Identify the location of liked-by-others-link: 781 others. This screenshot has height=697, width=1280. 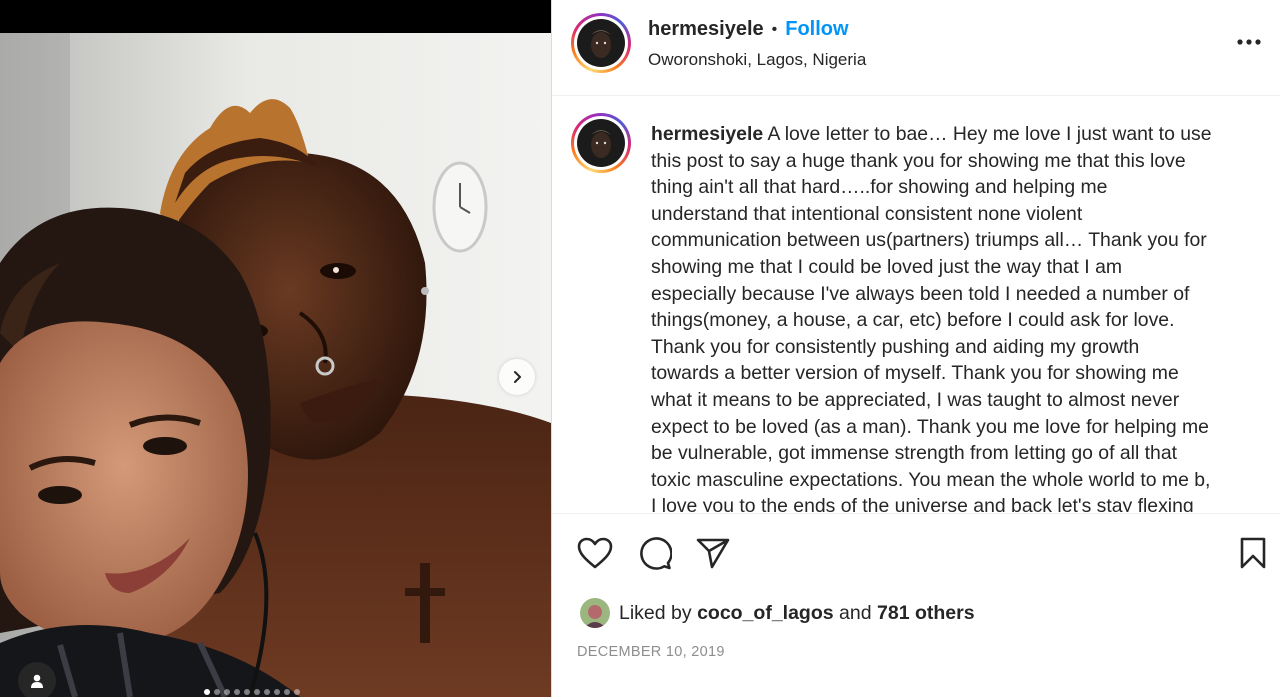
(926, 613).